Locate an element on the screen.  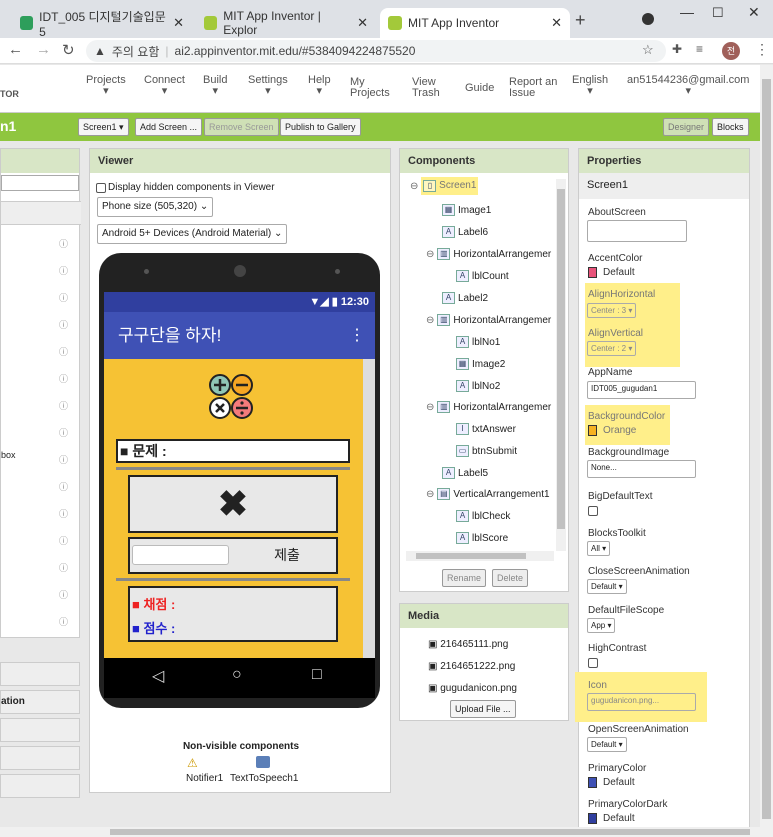
nav-my-projects: My Projects is located at coordinates (370, 88).